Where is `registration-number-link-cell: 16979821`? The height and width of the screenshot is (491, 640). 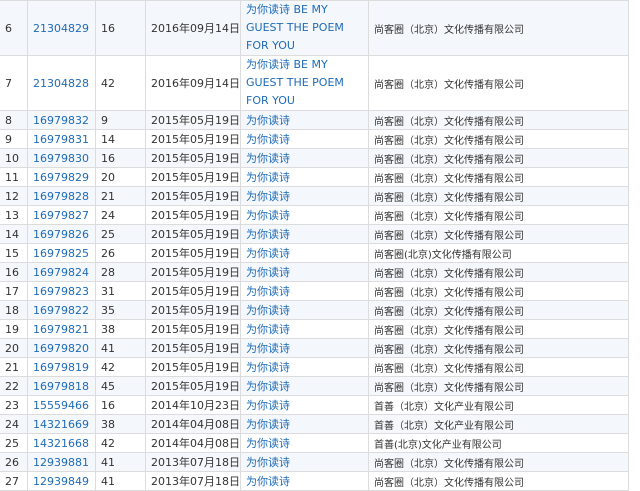
registration-number-link-cell: 16979821 is located at coordinates (61, 329).